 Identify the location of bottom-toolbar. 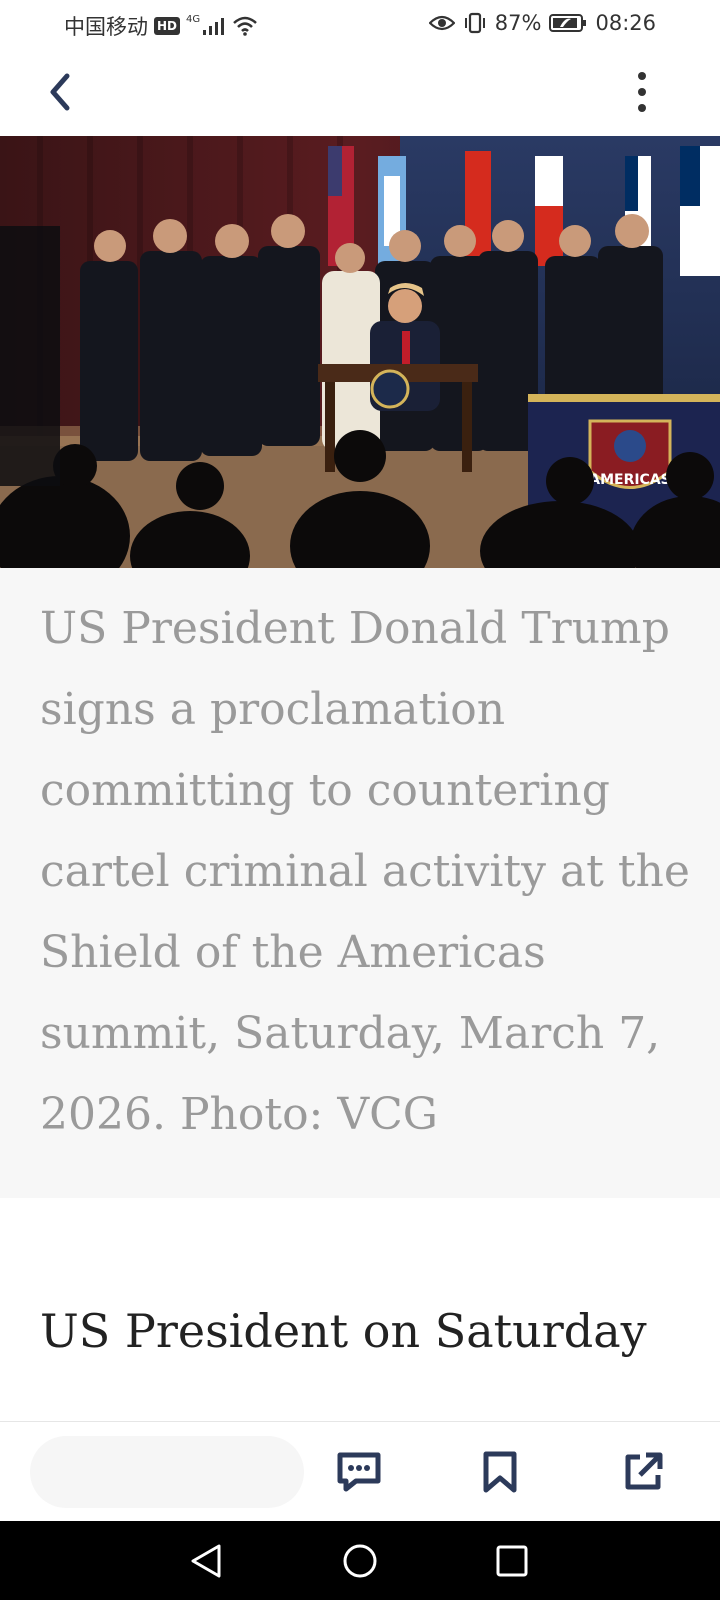
(360, 1471).